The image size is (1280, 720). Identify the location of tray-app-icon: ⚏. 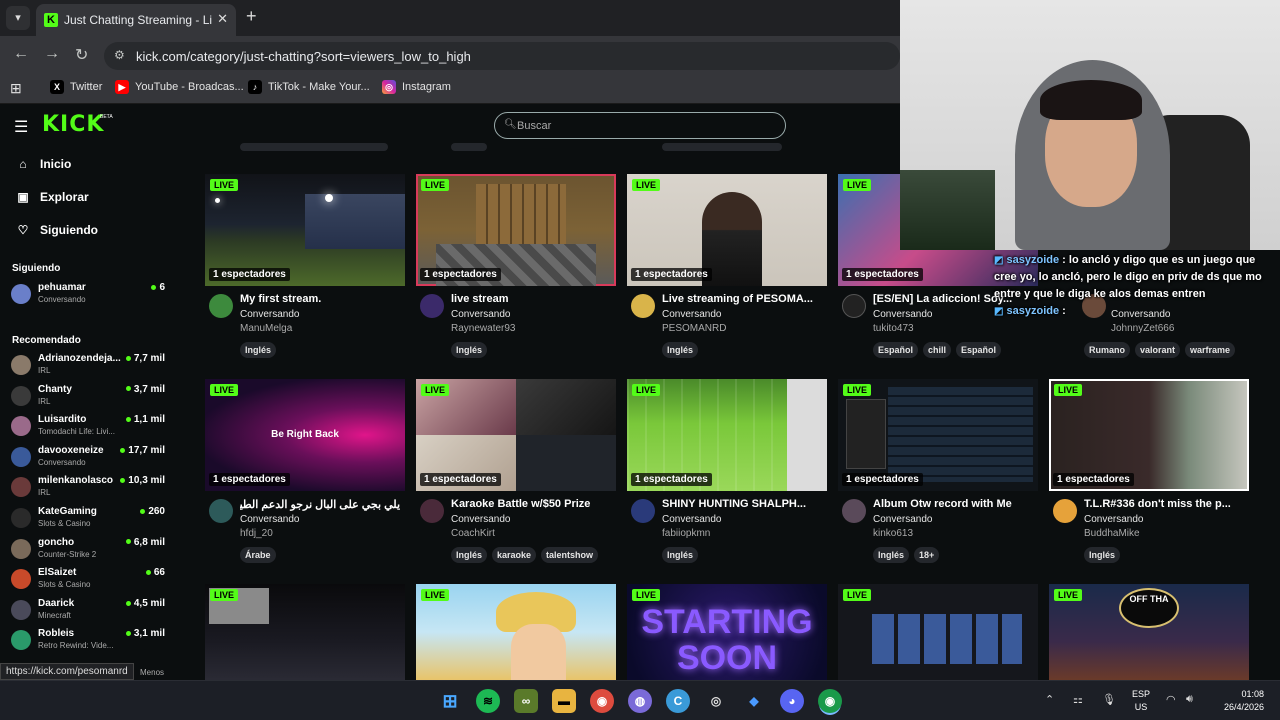
(1078, 699).